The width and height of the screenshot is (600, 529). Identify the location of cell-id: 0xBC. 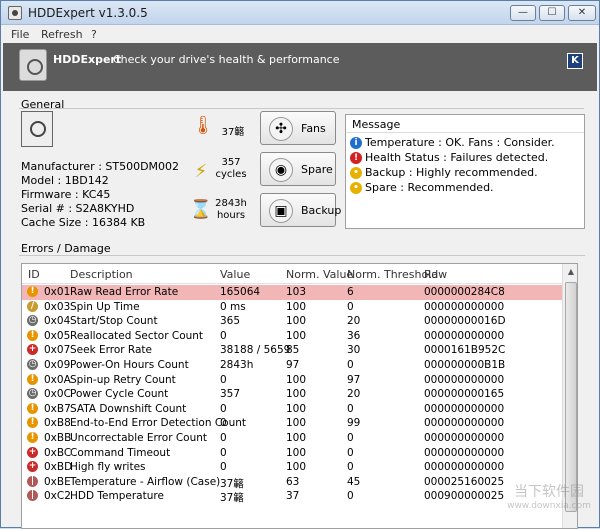
(58, 452).